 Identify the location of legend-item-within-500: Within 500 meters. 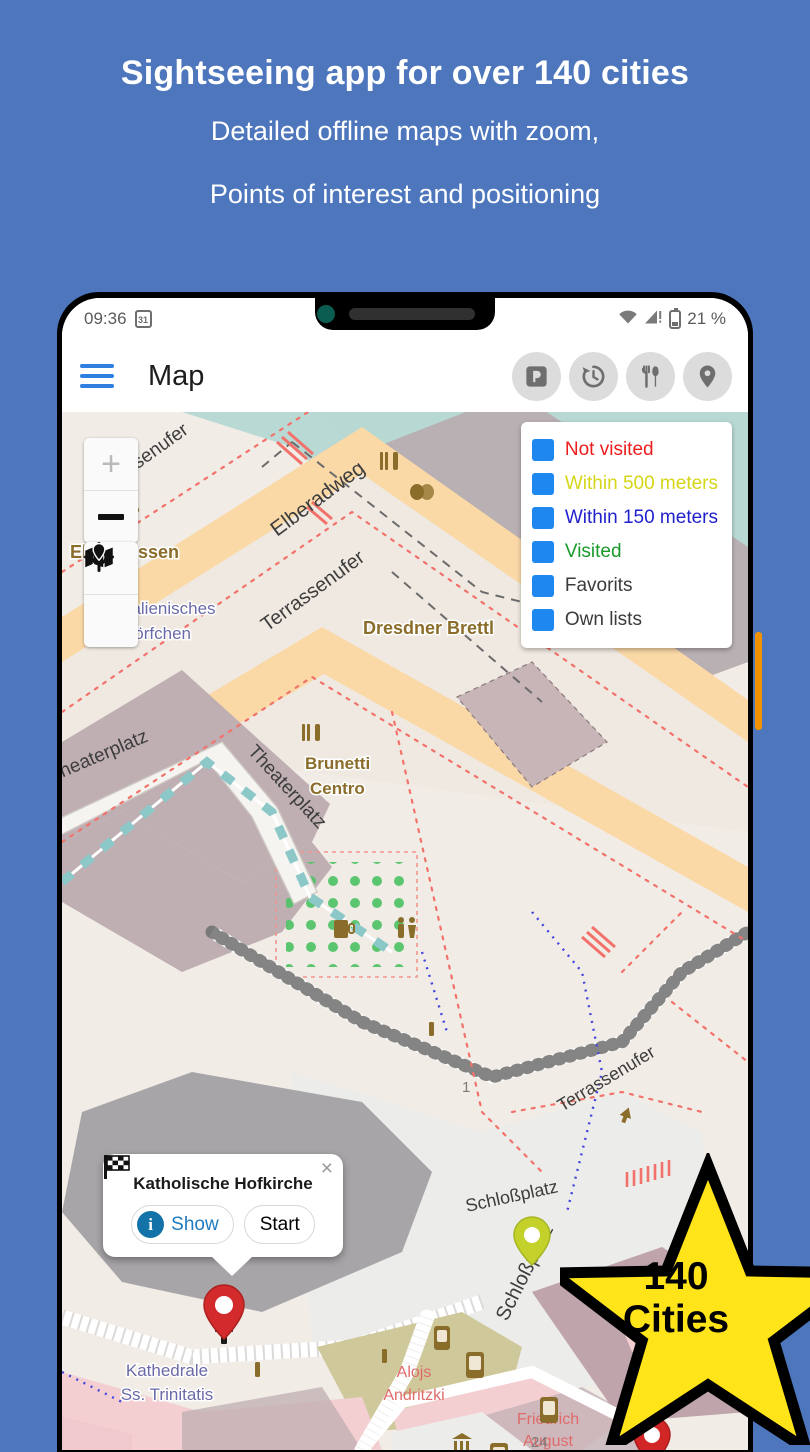
(619, 461).